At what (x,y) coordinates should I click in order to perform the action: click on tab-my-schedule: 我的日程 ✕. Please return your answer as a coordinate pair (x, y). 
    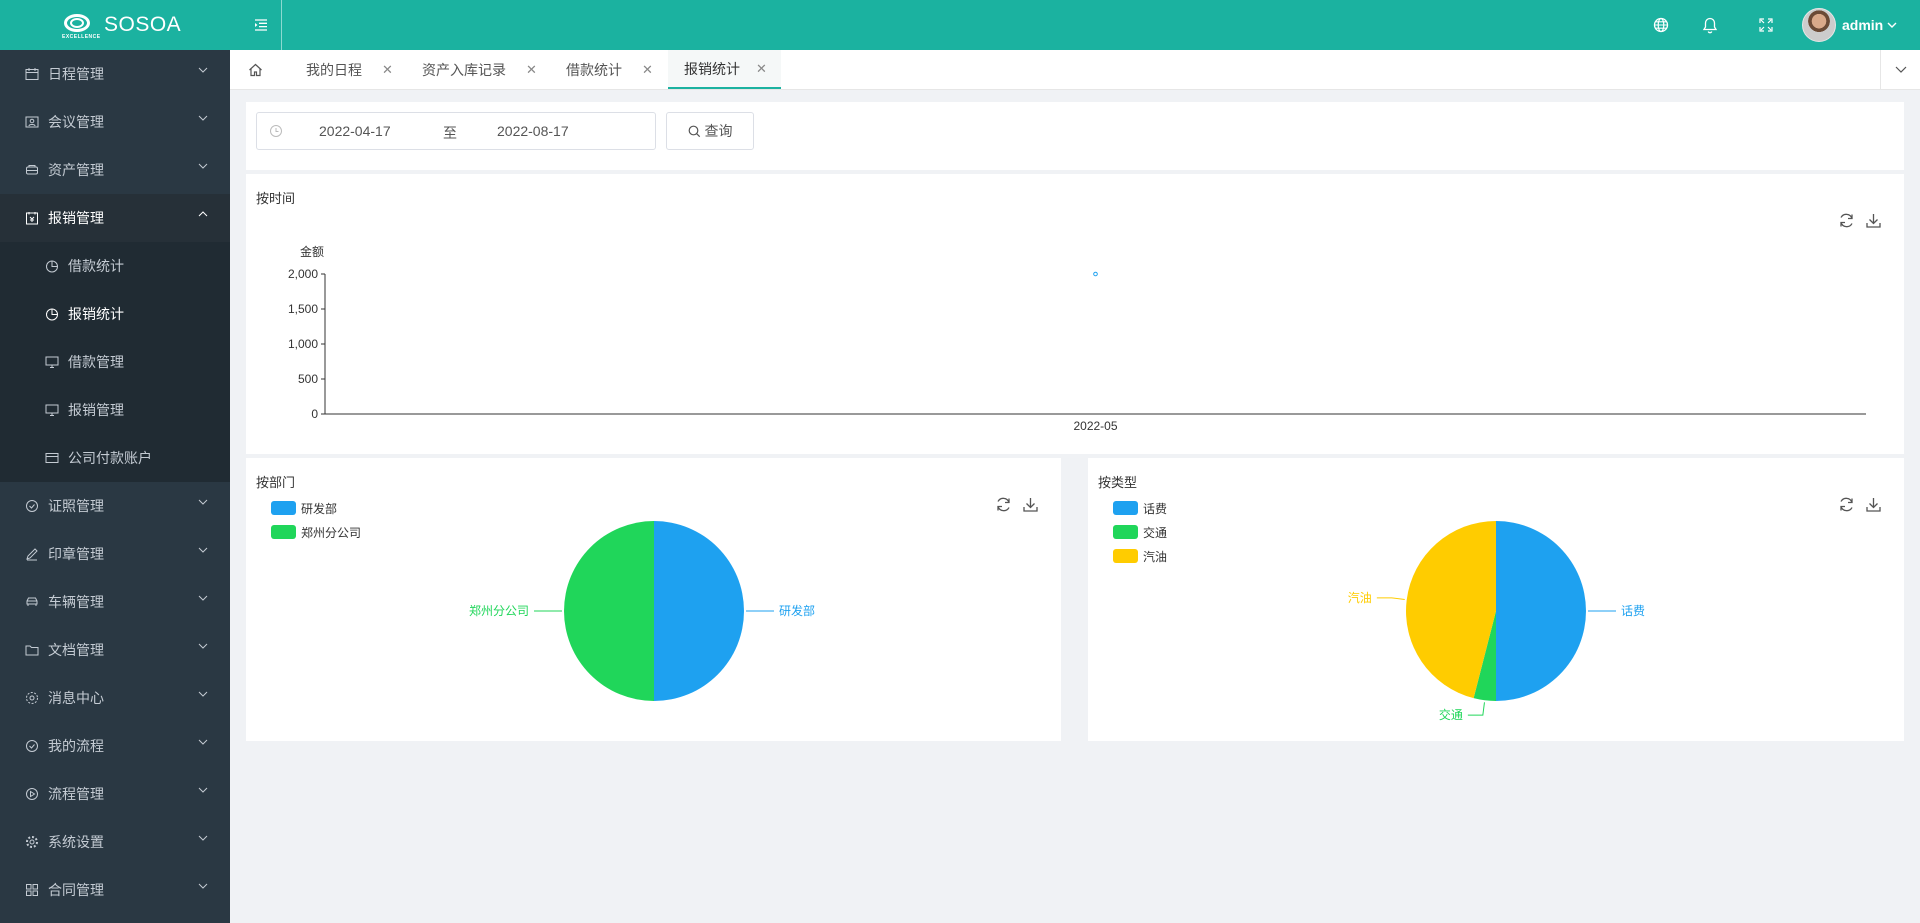
    Looking at the image, I should click on (349, 69).